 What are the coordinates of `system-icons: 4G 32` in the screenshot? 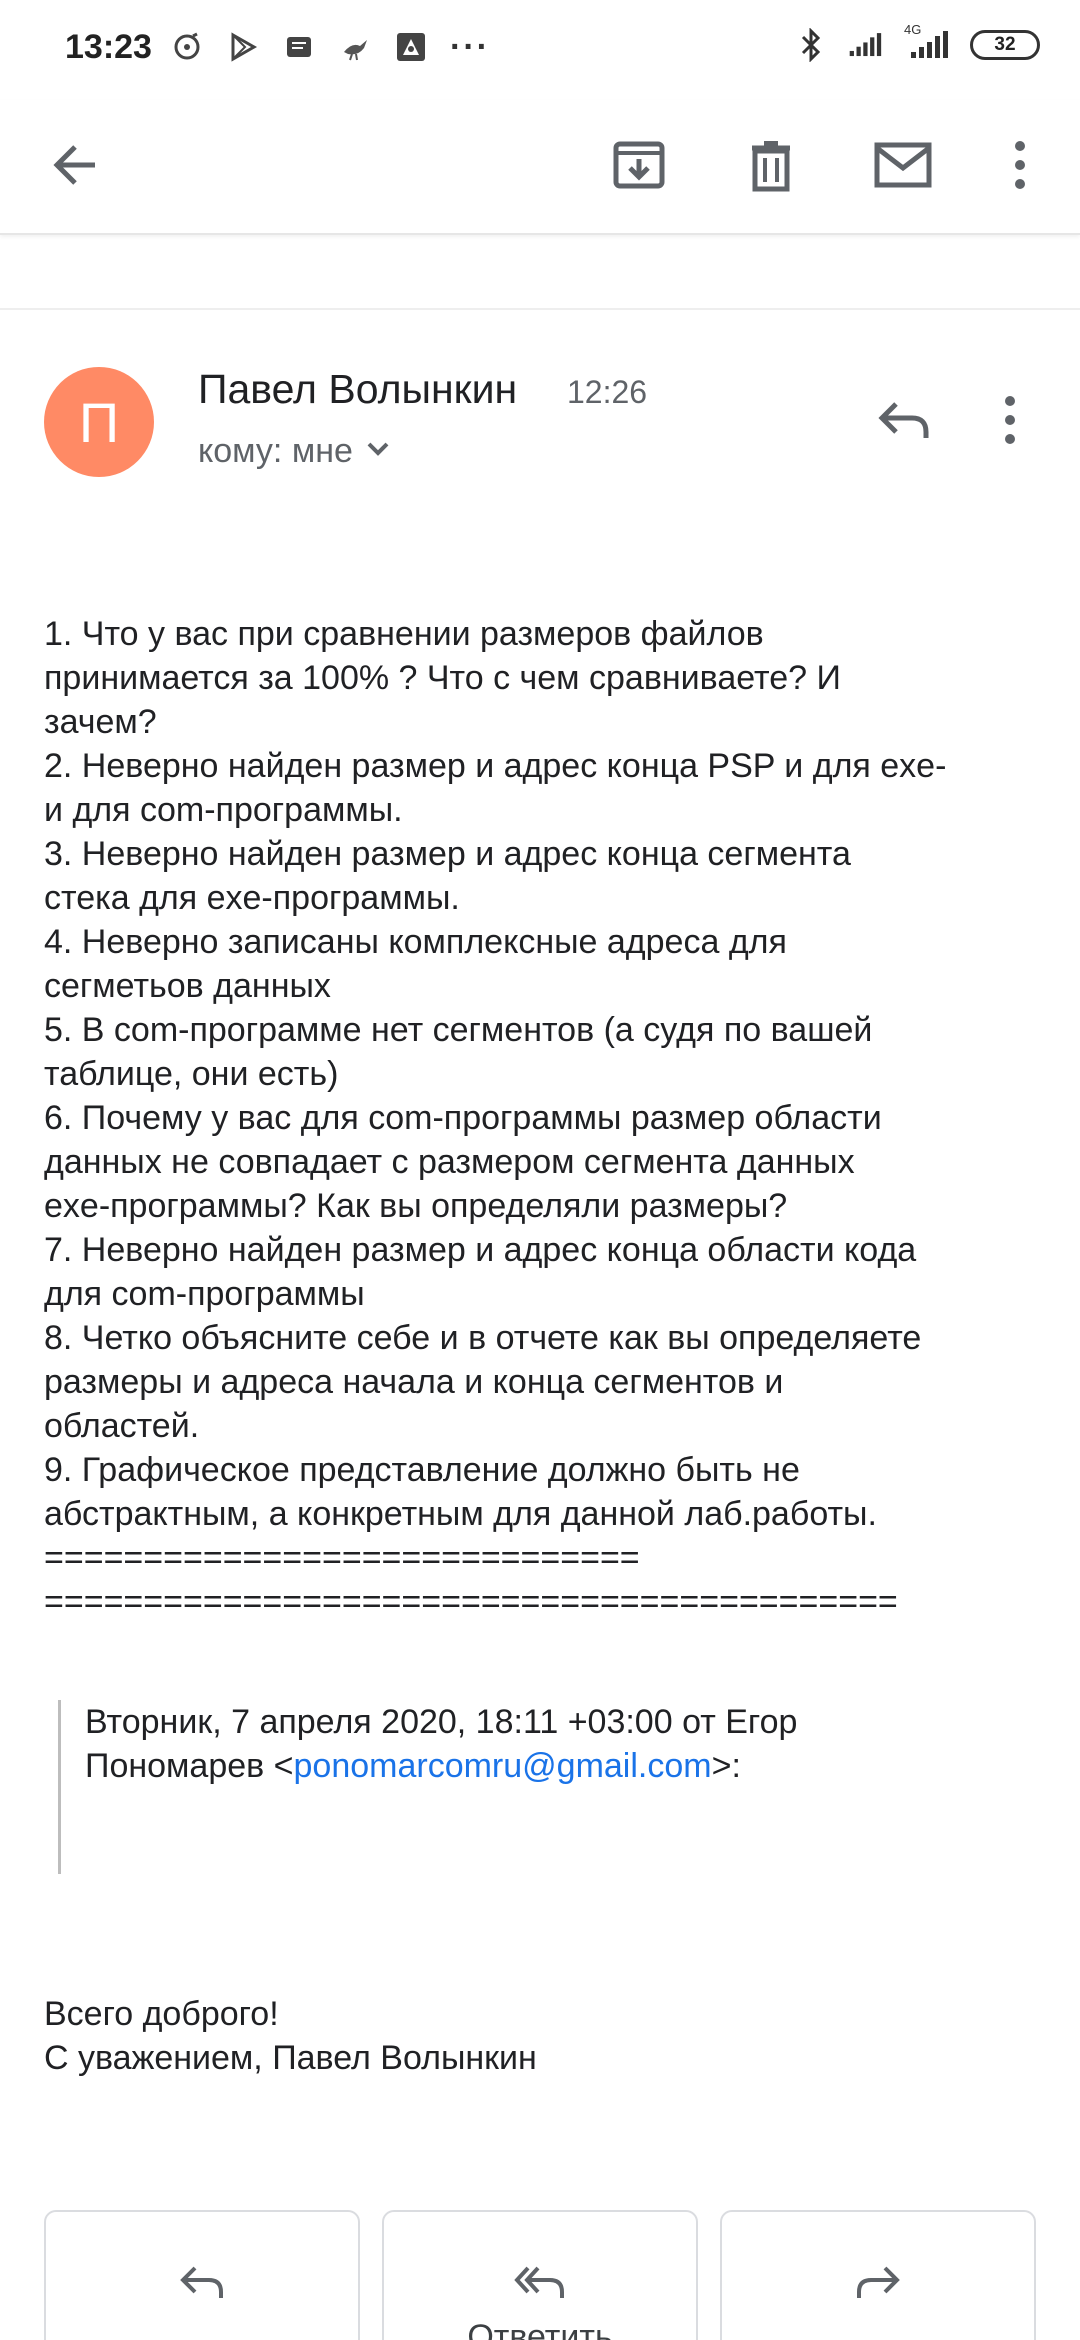 It's located at (917, 42).